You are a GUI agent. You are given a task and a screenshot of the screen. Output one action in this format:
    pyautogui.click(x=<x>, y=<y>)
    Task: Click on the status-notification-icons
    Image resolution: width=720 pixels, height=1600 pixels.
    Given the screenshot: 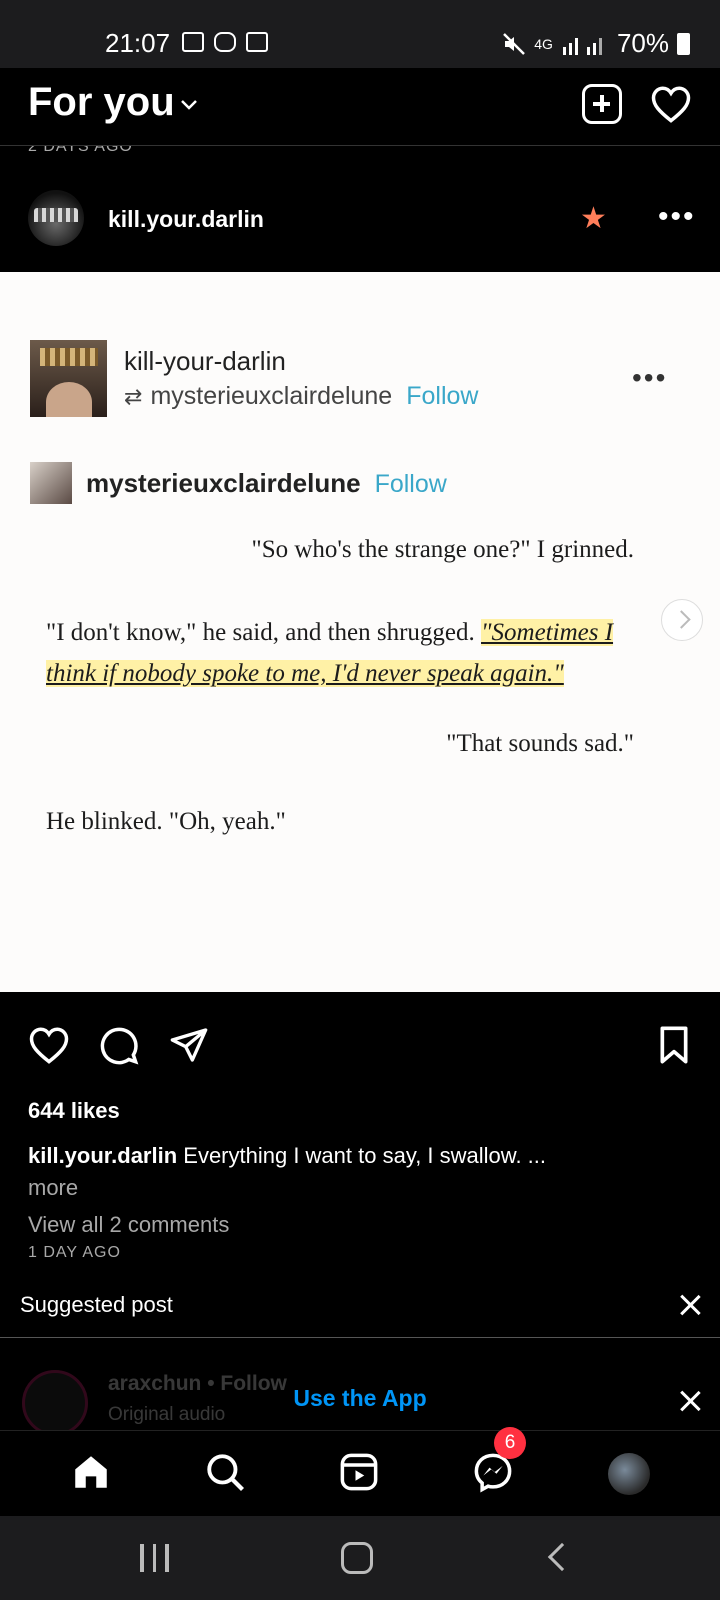 What is the action you would take?
    pyautogui.click(x=225, y=42)
    